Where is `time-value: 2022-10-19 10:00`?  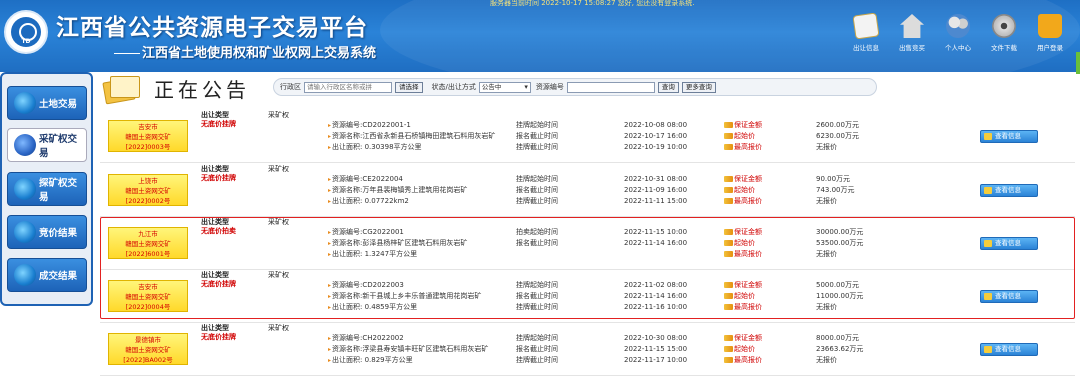
time-value: 2022-10-19 10:00 is located at coordinates (656, 147).